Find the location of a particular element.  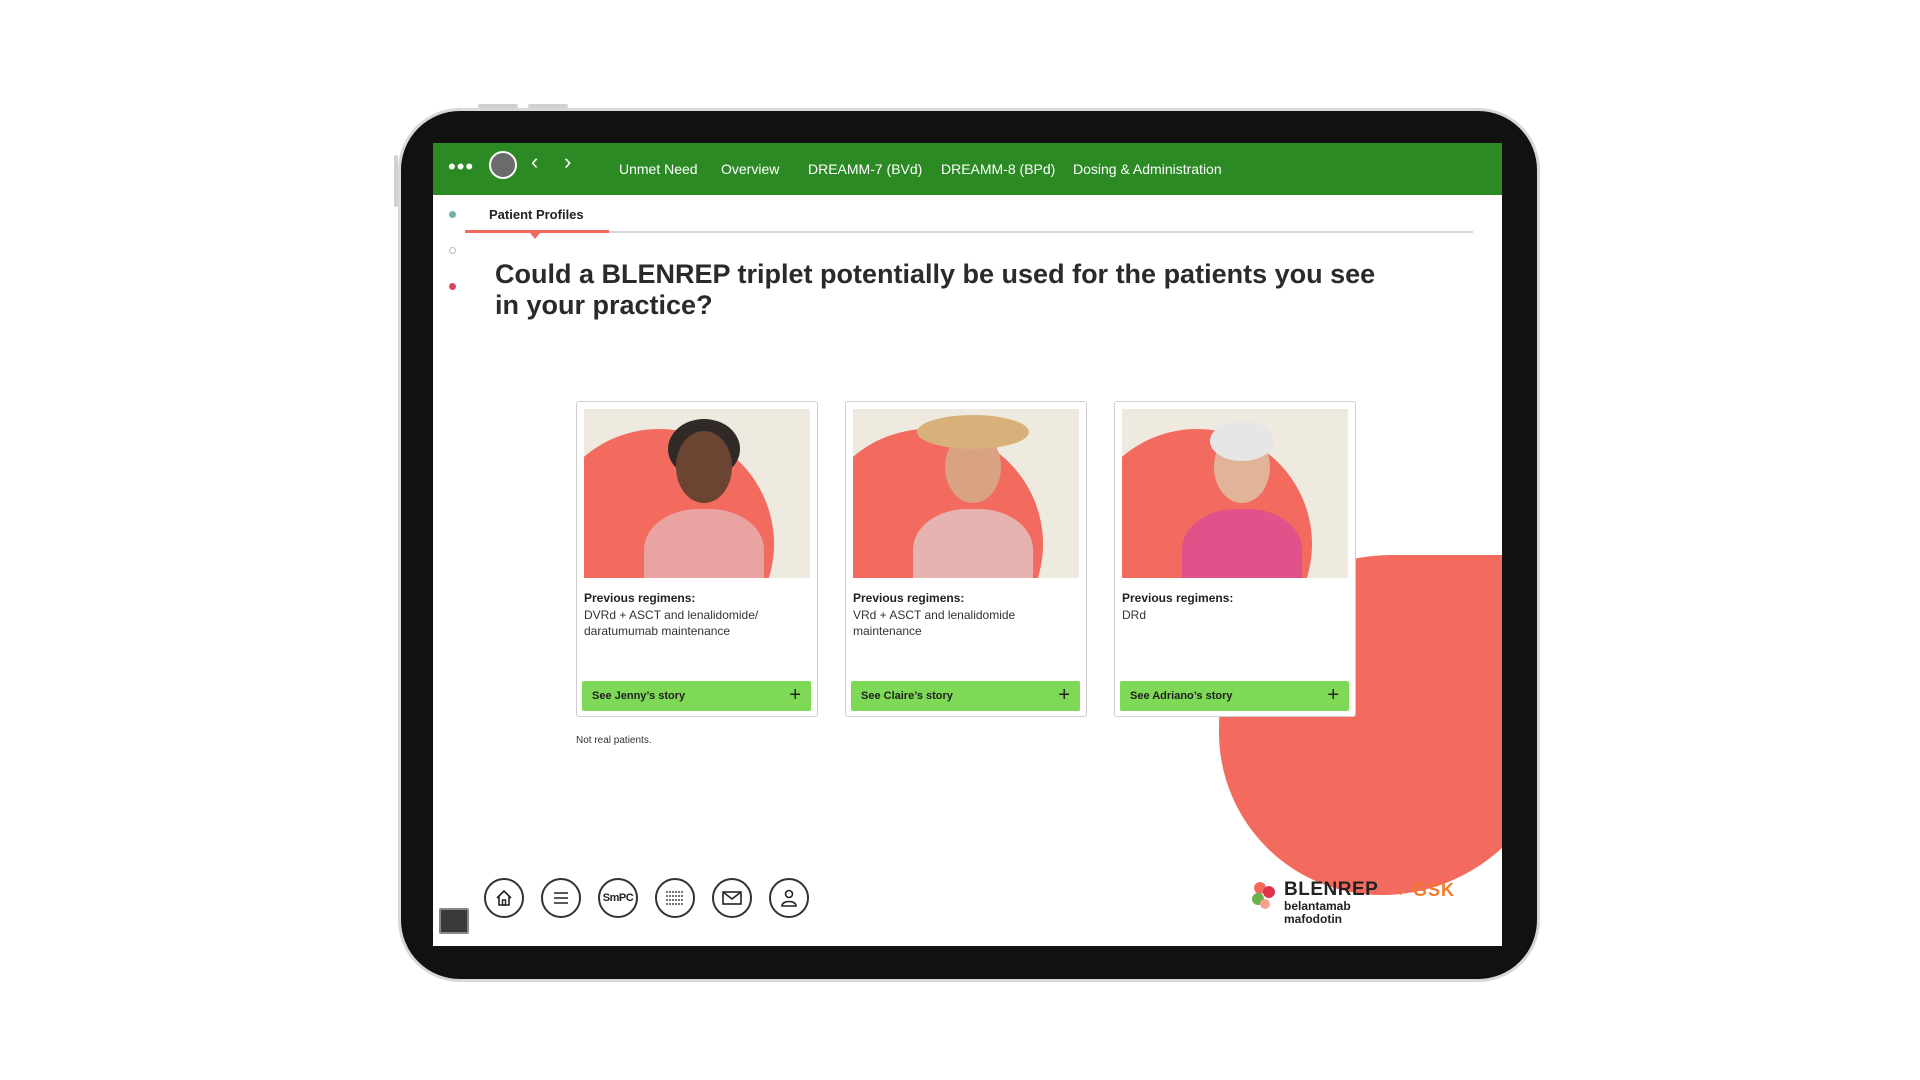

nav-item-unmet-need: Unmet Need is located at coordinates (658, 169).